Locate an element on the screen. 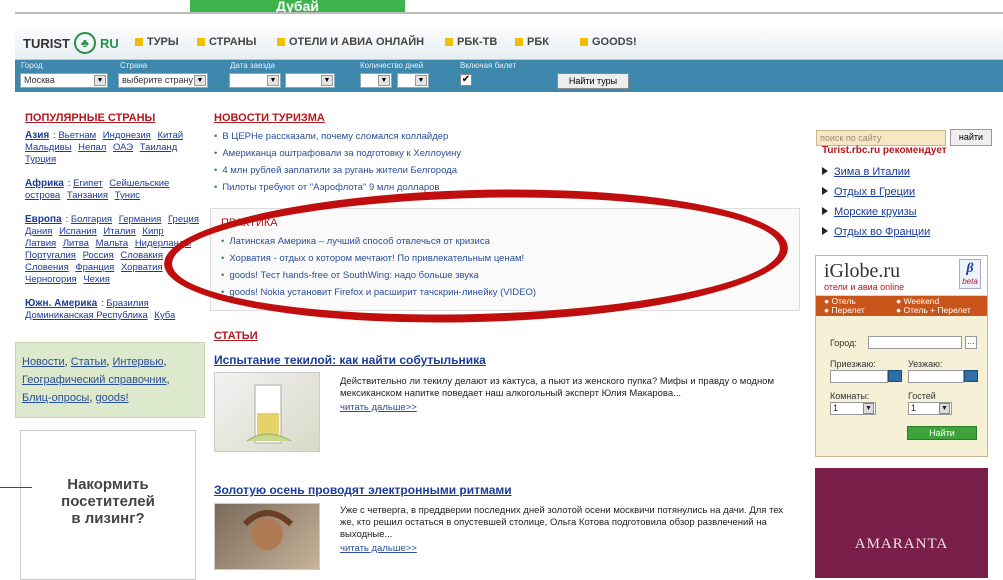  tequila-image is located at coordinates (267, 412).